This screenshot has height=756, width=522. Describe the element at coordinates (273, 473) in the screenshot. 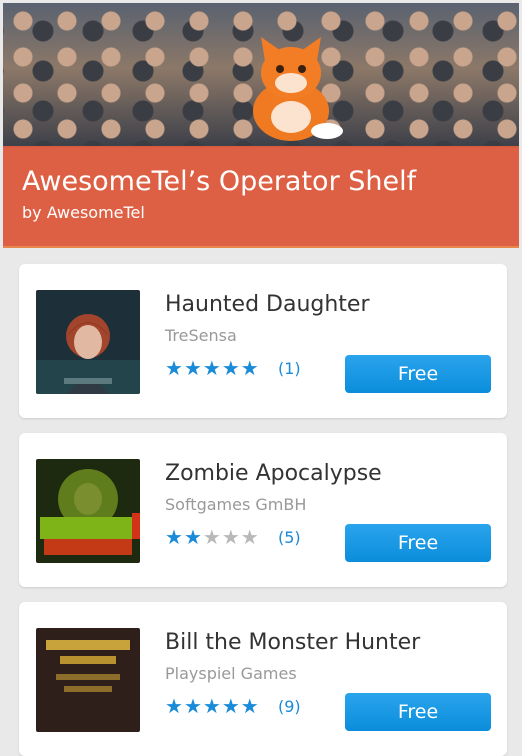

I see `app-title: Zombie Apocalypse` at that location.